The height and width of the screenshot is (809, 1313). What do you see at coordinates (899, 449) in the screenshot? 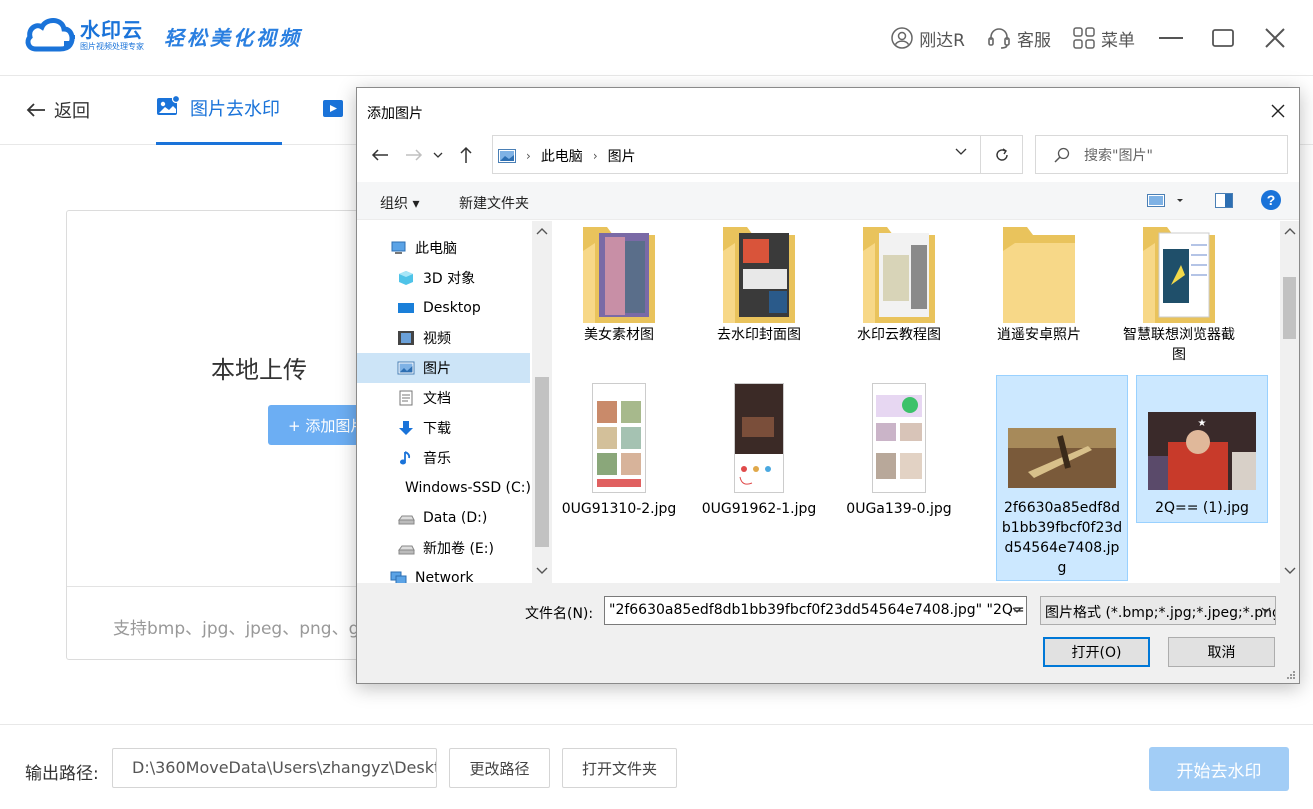
I see `image-file-item: 0UGa139-0.jpg` at bounding box center [899, 449].